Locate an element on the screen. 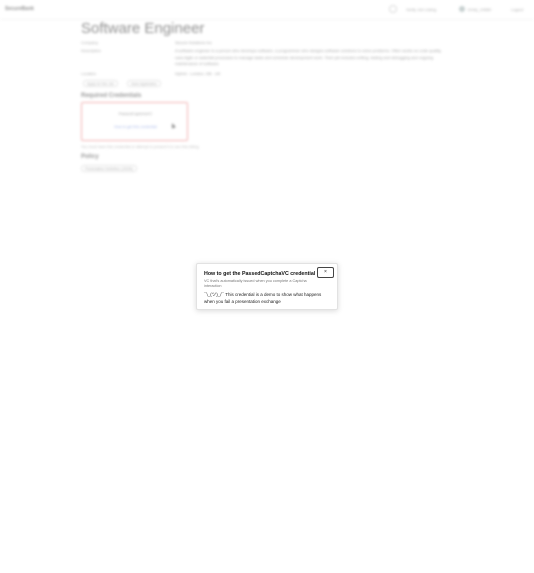 This screenshot has height=573, width=534. location-value: Hybrid - London, GB - UK is located at coordinates (198, 73).